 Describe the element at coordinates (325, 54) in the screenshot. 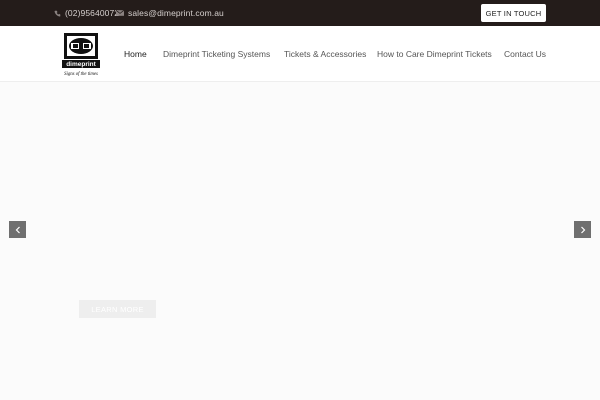

I see `nav-tickets-accessories: Tickets & Accessories` at that location.